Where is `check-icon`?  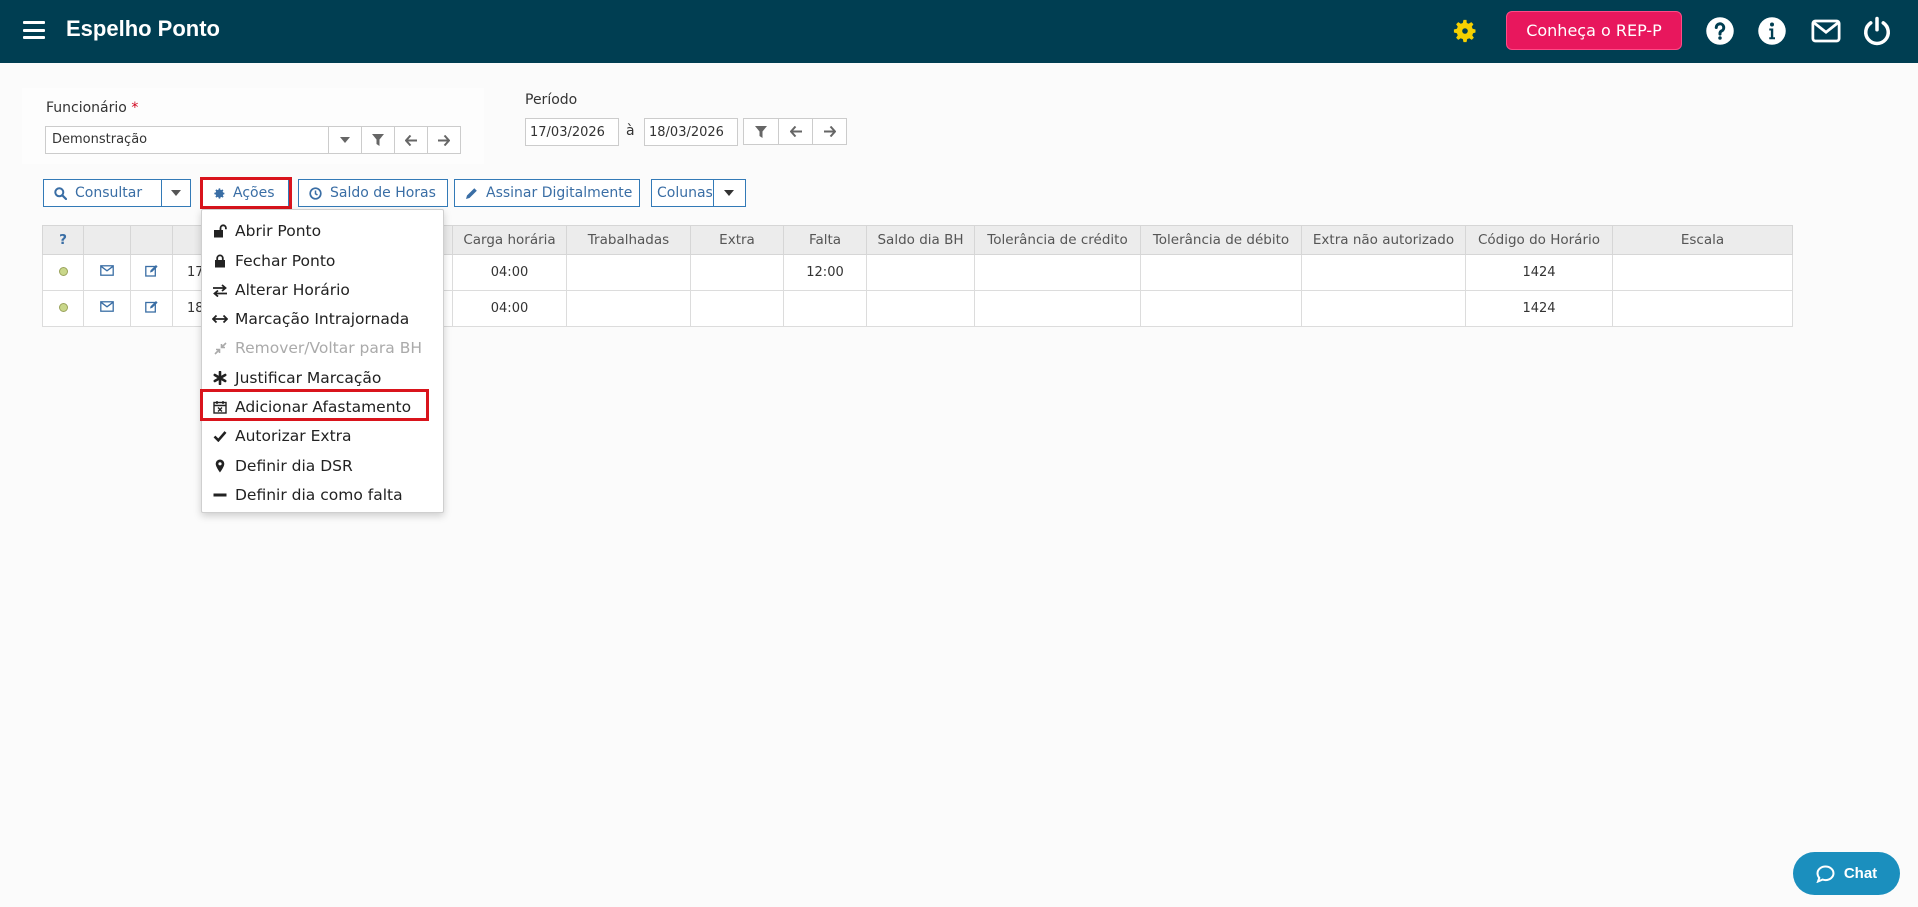 check-icon is located at coordinates (220, 436).